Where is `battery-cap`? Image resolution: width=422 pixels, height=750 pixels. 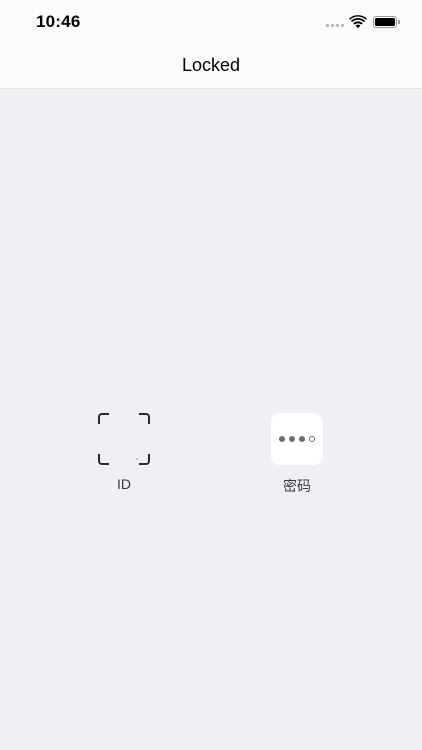 battery-cap is located at coordinates (399, 22).